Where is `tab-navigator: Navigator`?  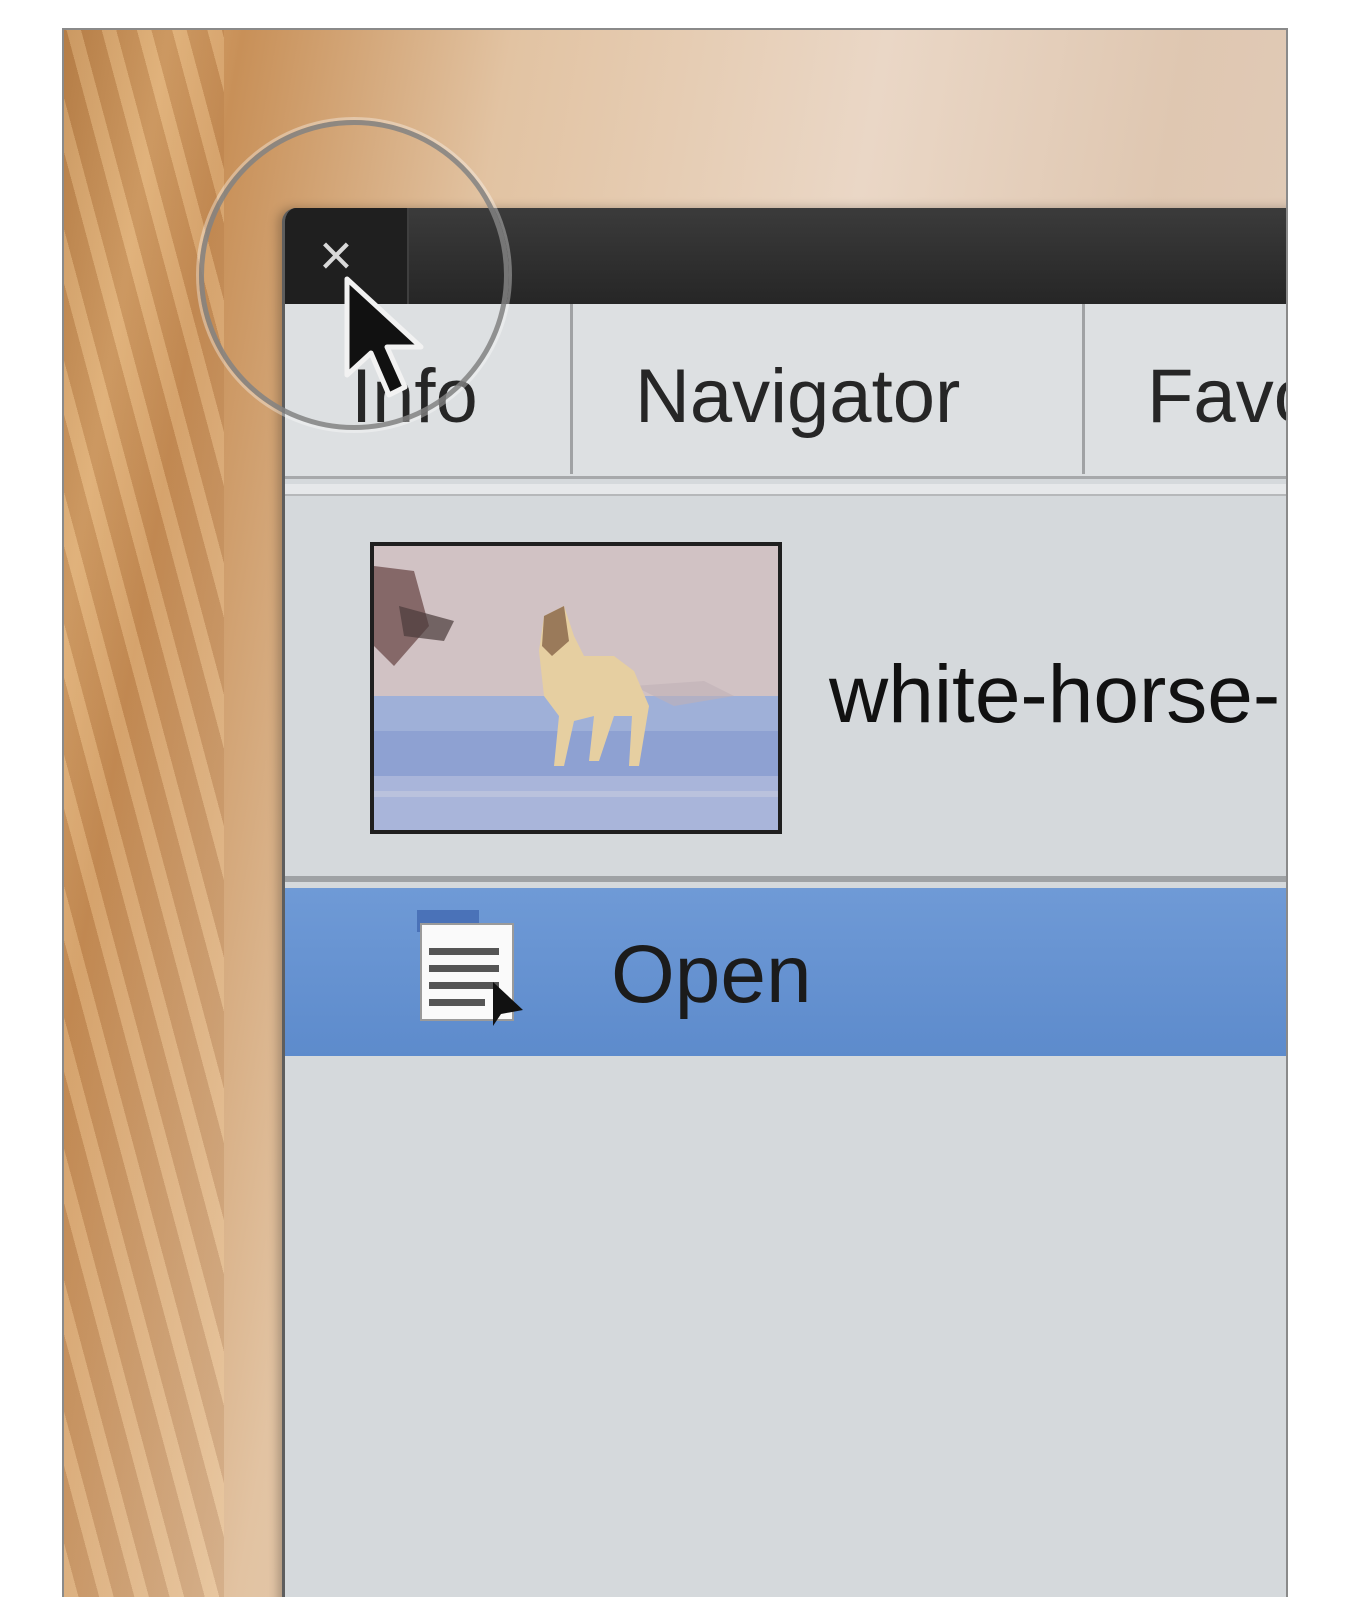 tab-navigator: Navigator is located at coordinates (829, 389).